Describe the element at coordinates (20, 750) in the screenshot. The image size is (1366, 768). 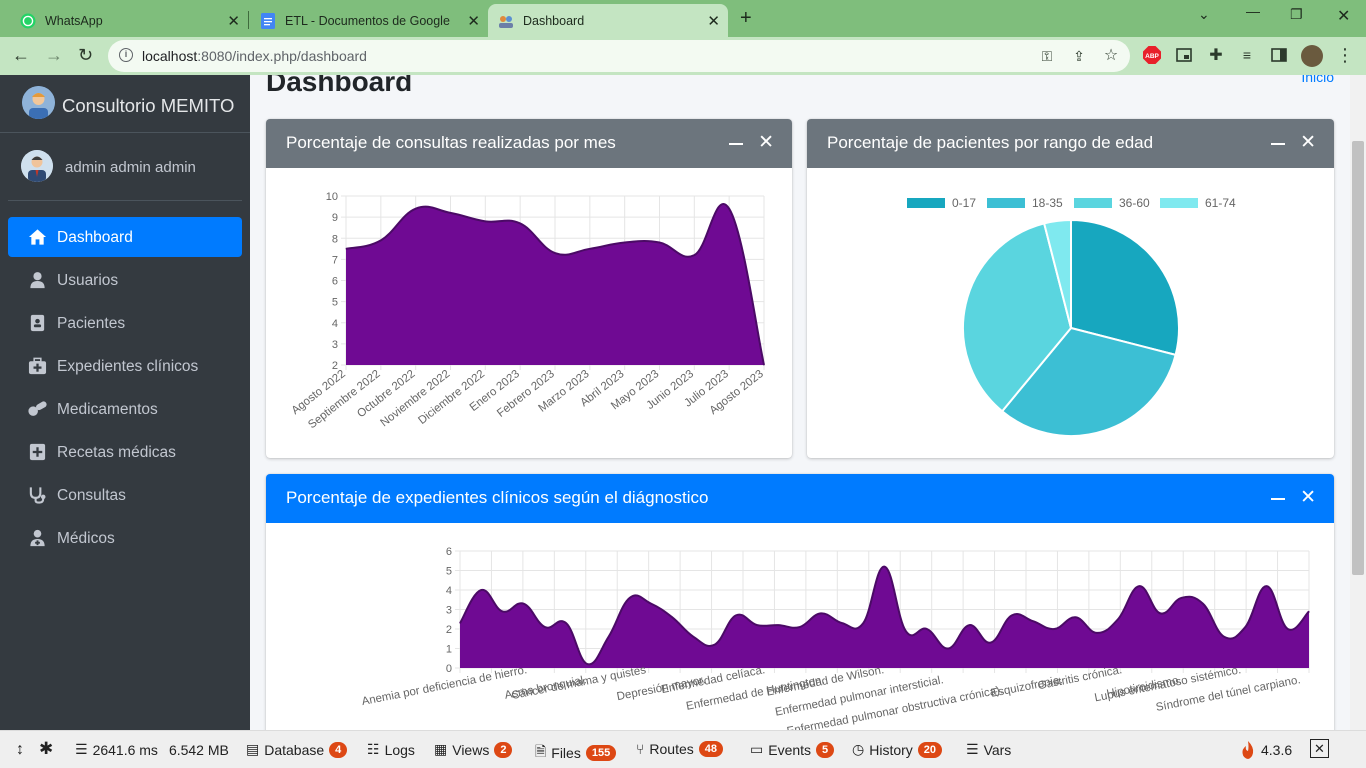
I see `toolbar-toggle-icon: ↕` at that location.